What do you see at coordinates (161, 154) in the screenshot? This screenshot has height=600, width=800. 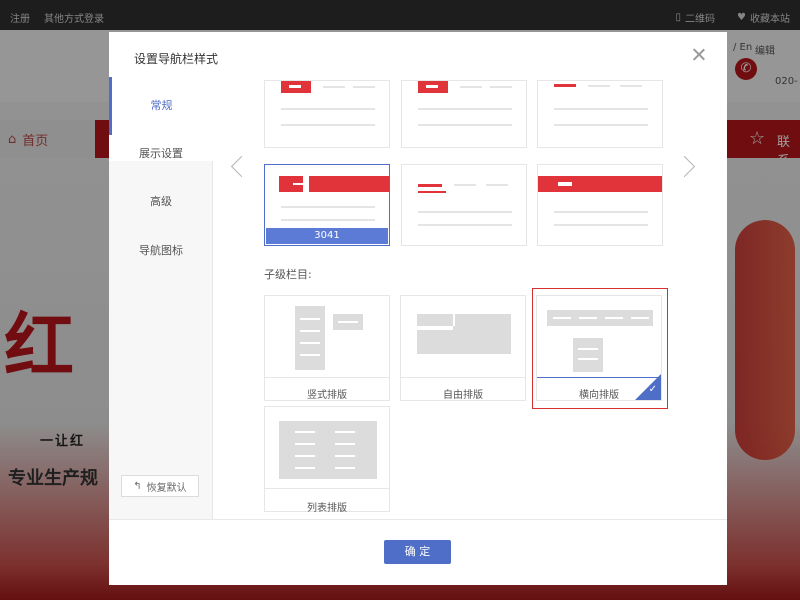 I see `sidebar-item-display: 展示设置` at bounding box center [161, 154].